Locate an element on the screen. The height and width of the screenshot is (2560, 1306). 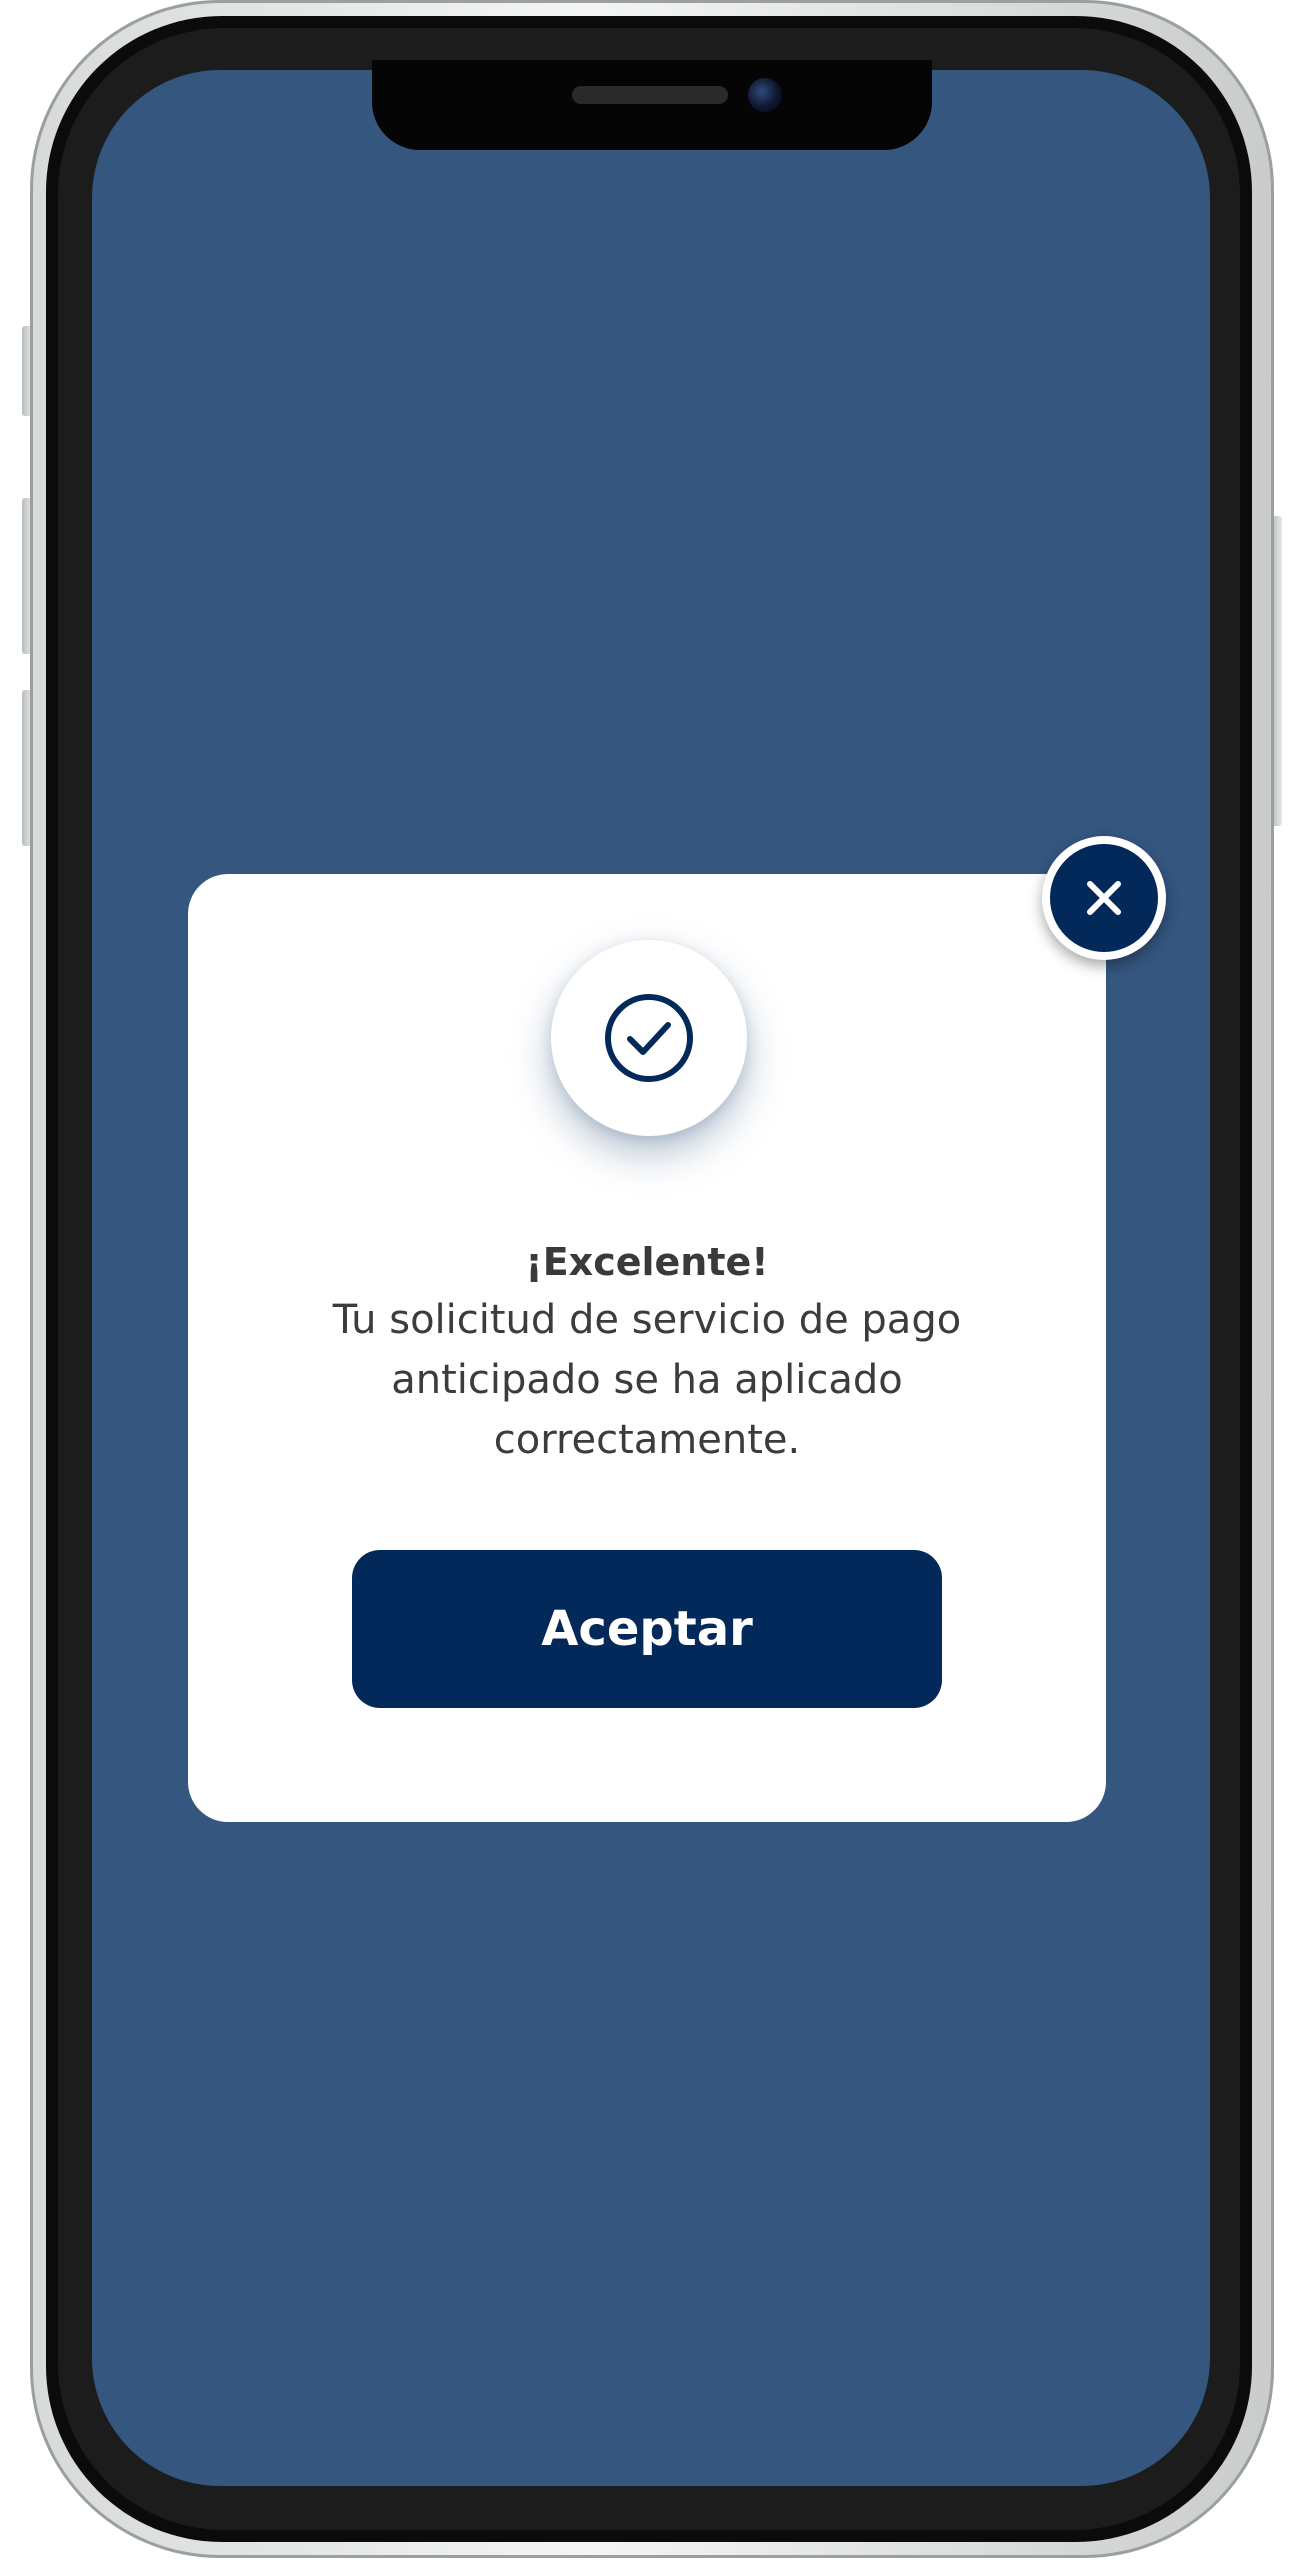
close-icon is located at coordinates (1104, 898).